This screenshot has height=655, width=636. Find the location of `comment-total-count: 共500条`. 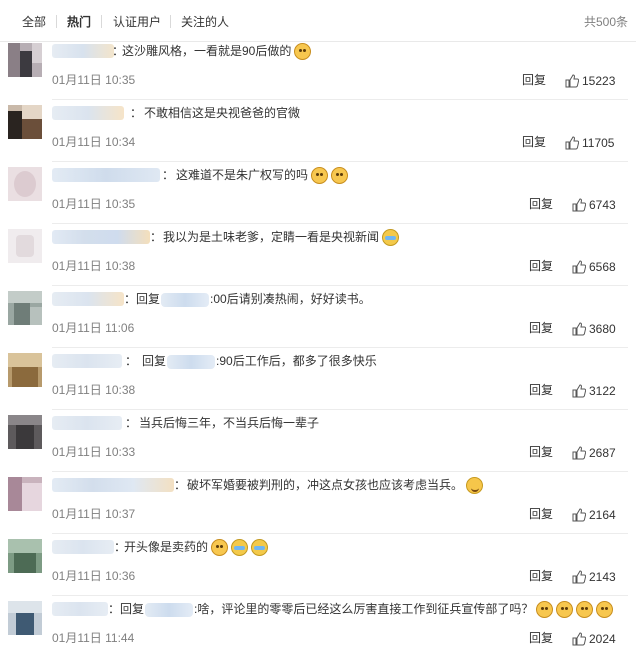

comment-total-count: 共500条 is located at coordinates (605, 22).